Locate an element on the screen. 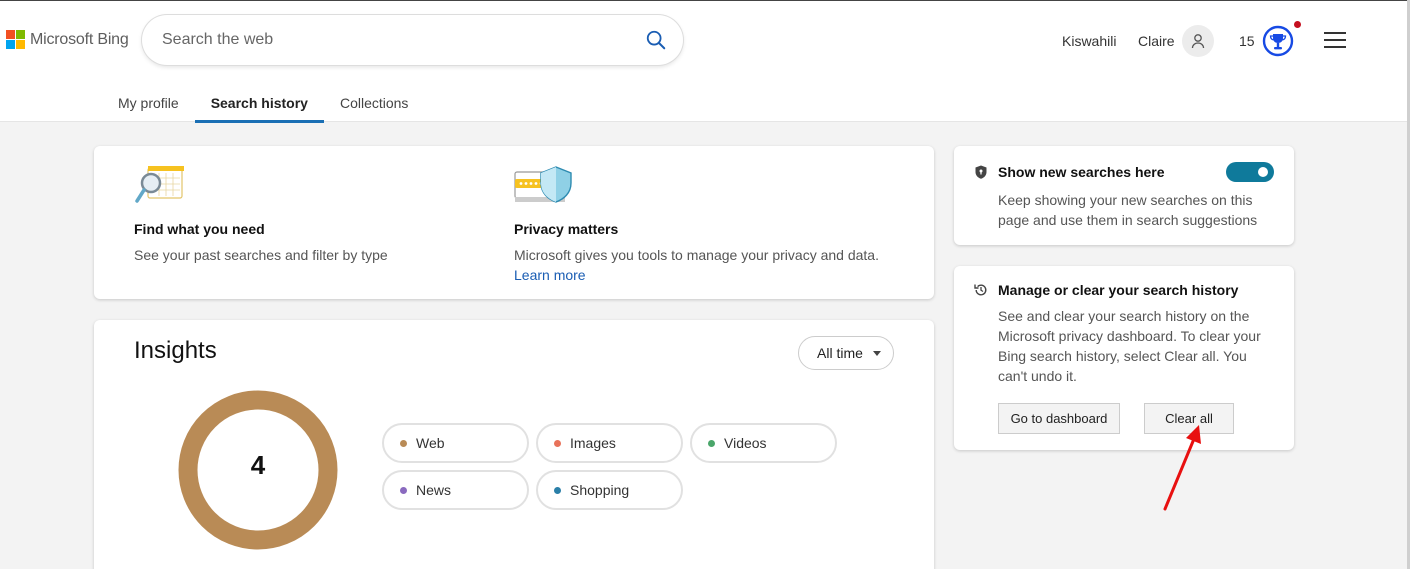  privacy-title: Privacy matters is located at coordinates (566, 229).